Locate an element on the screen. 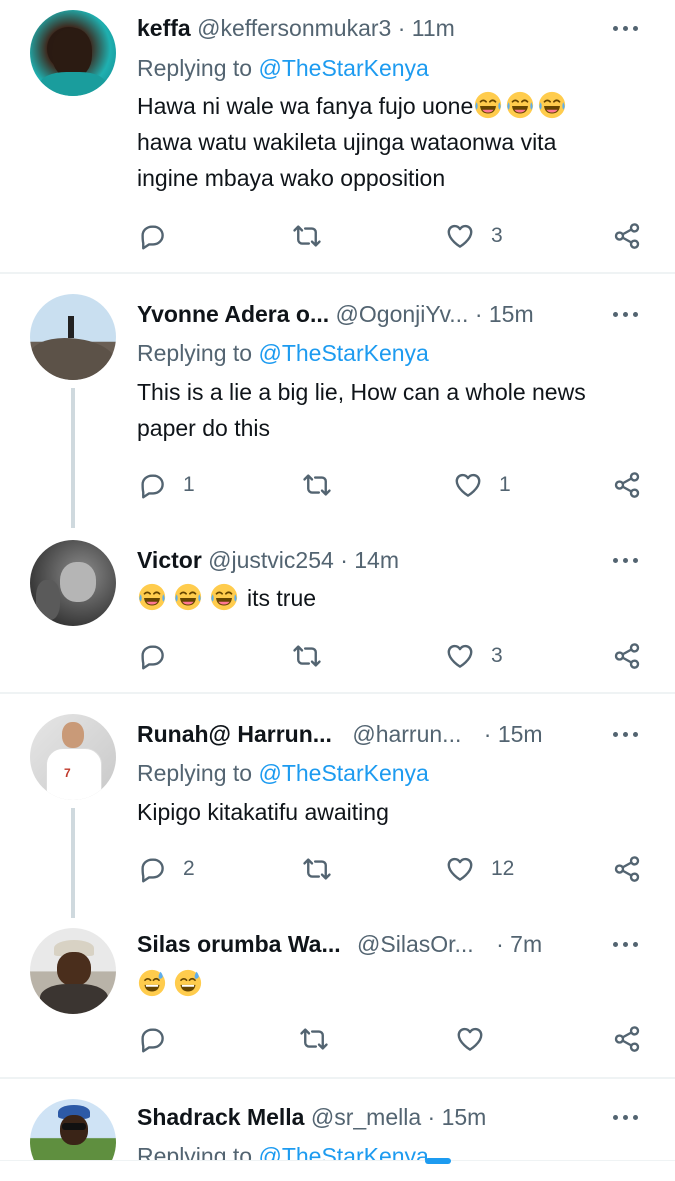 The image size is (675, 1181). tweet-text is located at coordinates (391, 984).